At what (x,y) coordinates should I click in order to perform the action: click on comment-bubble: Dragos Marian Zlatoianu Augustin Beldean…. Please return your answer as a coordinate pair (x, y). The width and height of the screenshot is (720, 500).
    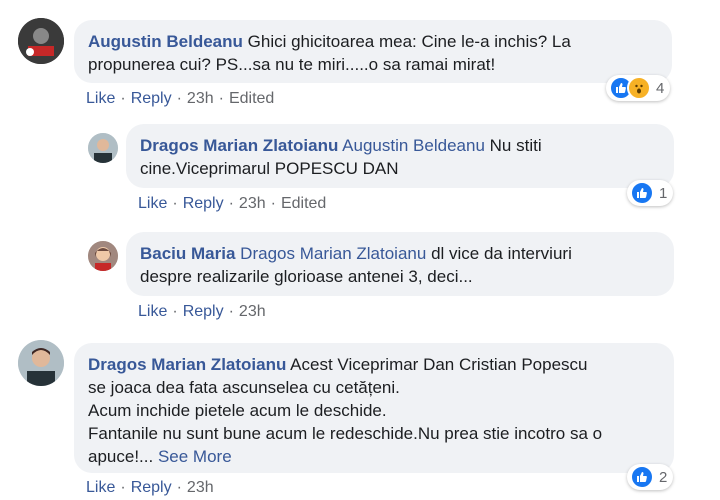
    Looking at the image, I should click on (400, 156).